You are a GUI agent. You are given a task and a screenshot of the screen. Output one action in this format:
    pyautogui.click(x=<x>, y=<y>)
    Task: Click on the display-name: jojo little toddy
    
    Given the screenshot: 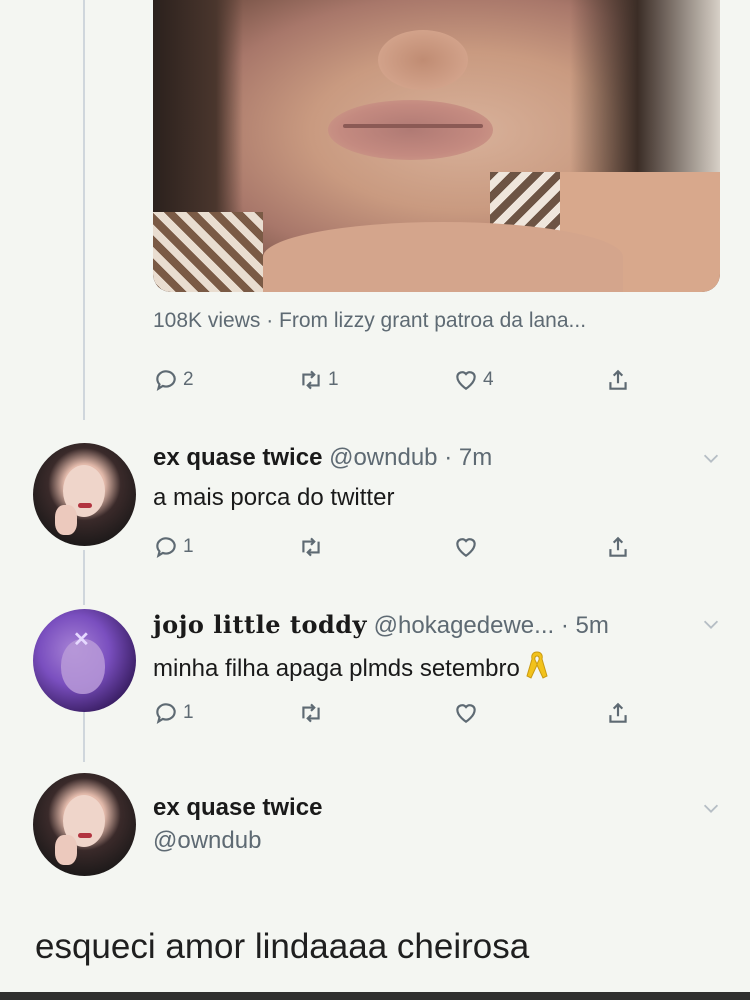 What is the action you would take?
    pyautogui.click(x=260, y=624)
    